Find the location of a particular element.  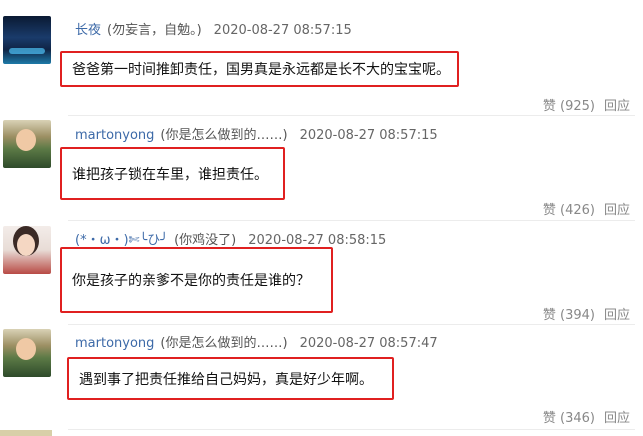

comment-text: 你是孩子的亲爹不是你的责任是谁的？ is located at coordinates (196, 280).